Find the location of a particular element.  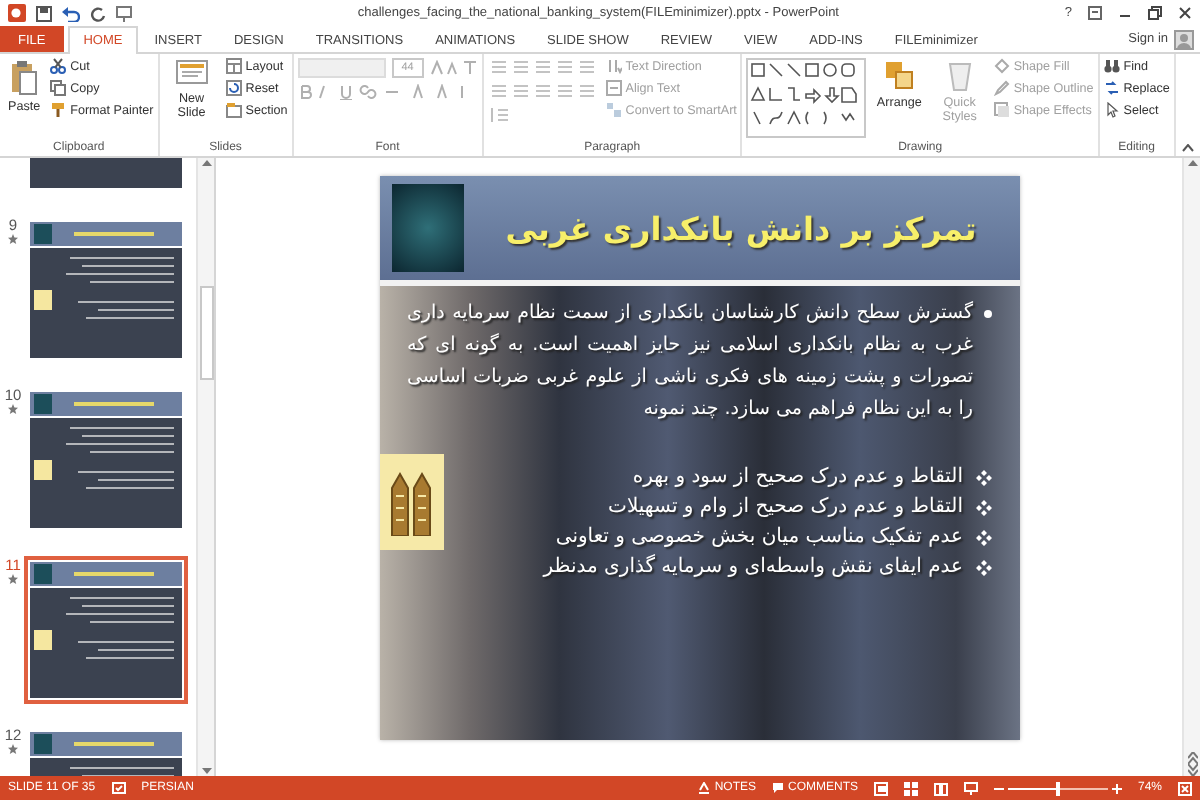

close-icon is located at coordinates (1185, 13).